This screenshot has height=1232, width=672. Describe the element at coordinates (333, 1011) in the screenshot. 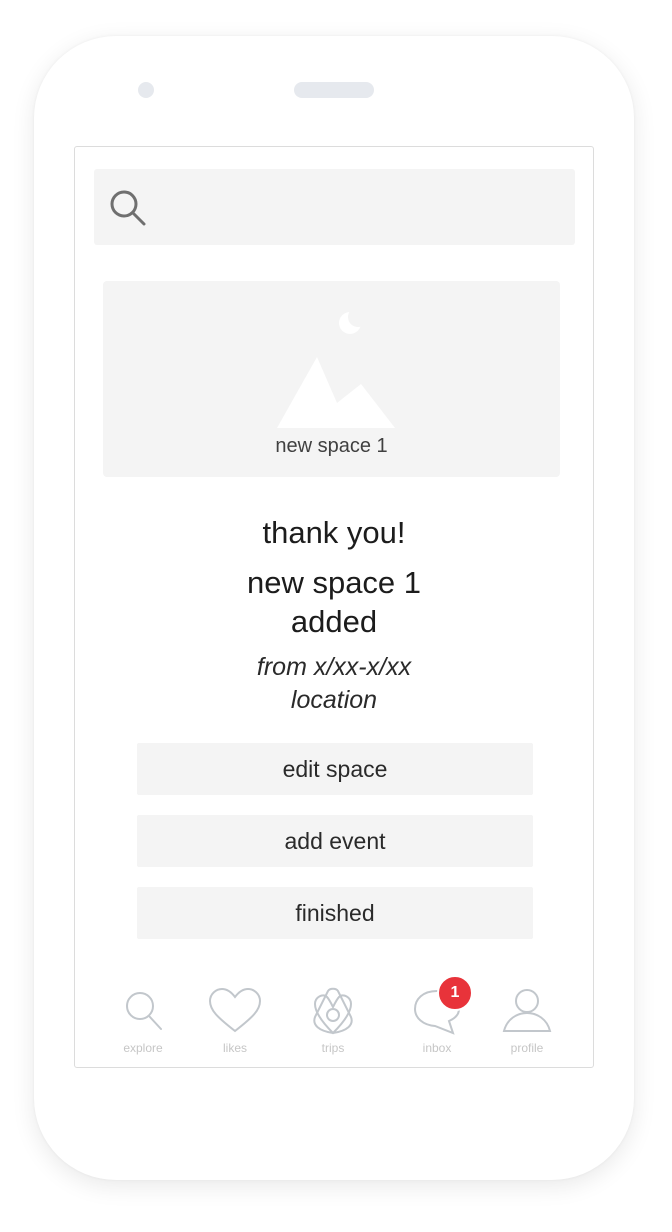

I see `airbnb-logo-icon` at that location.